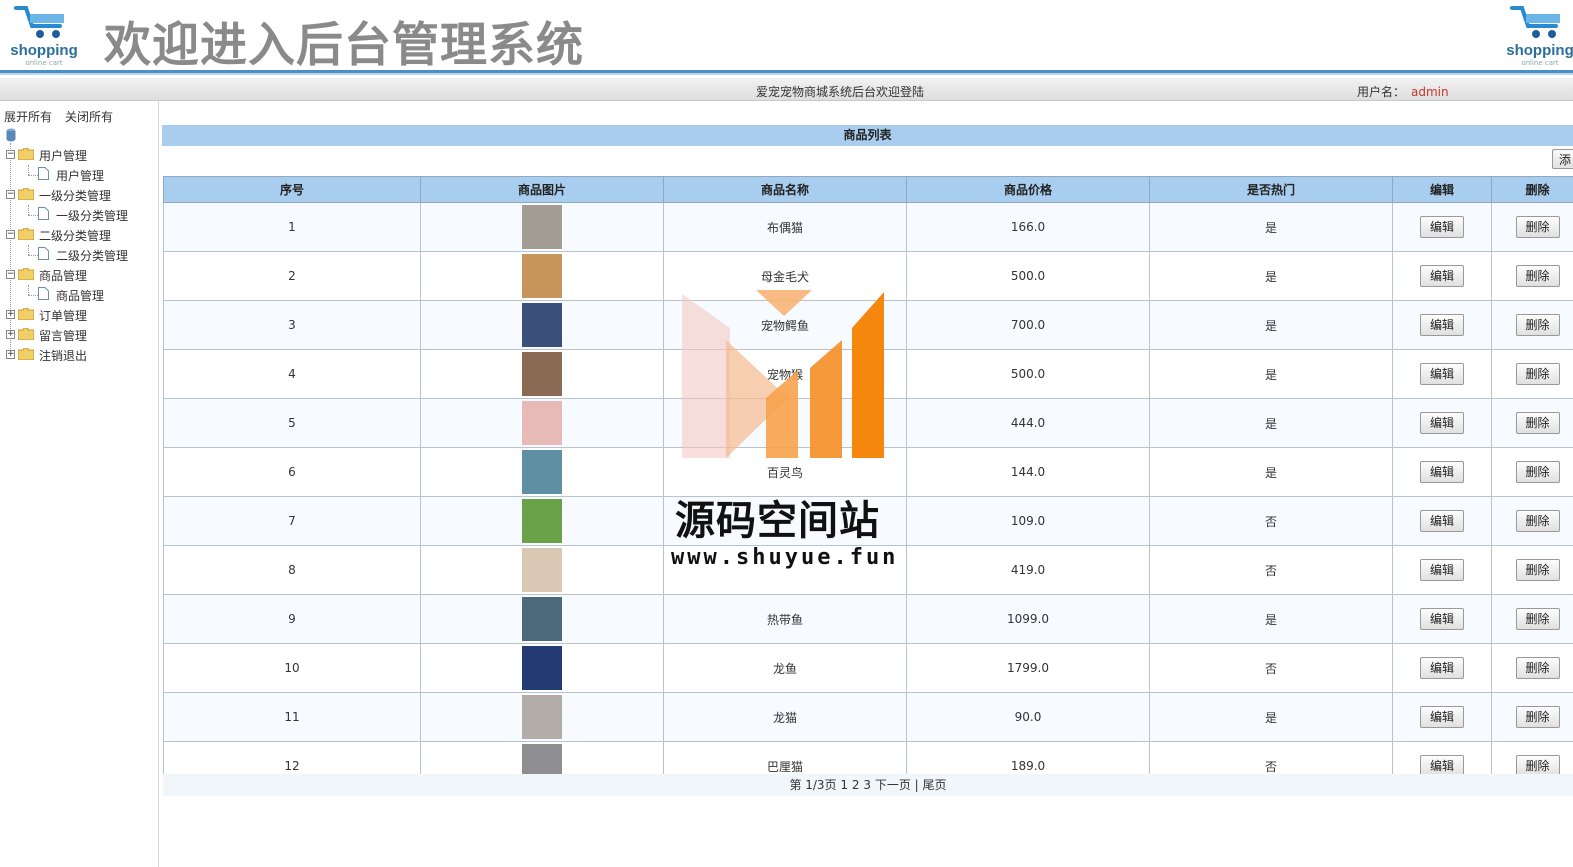  What do you see at coordinates (80, 296) in the screenshot?
I see `menu-item-label: 商品管理` at bounding box center [80, 296].